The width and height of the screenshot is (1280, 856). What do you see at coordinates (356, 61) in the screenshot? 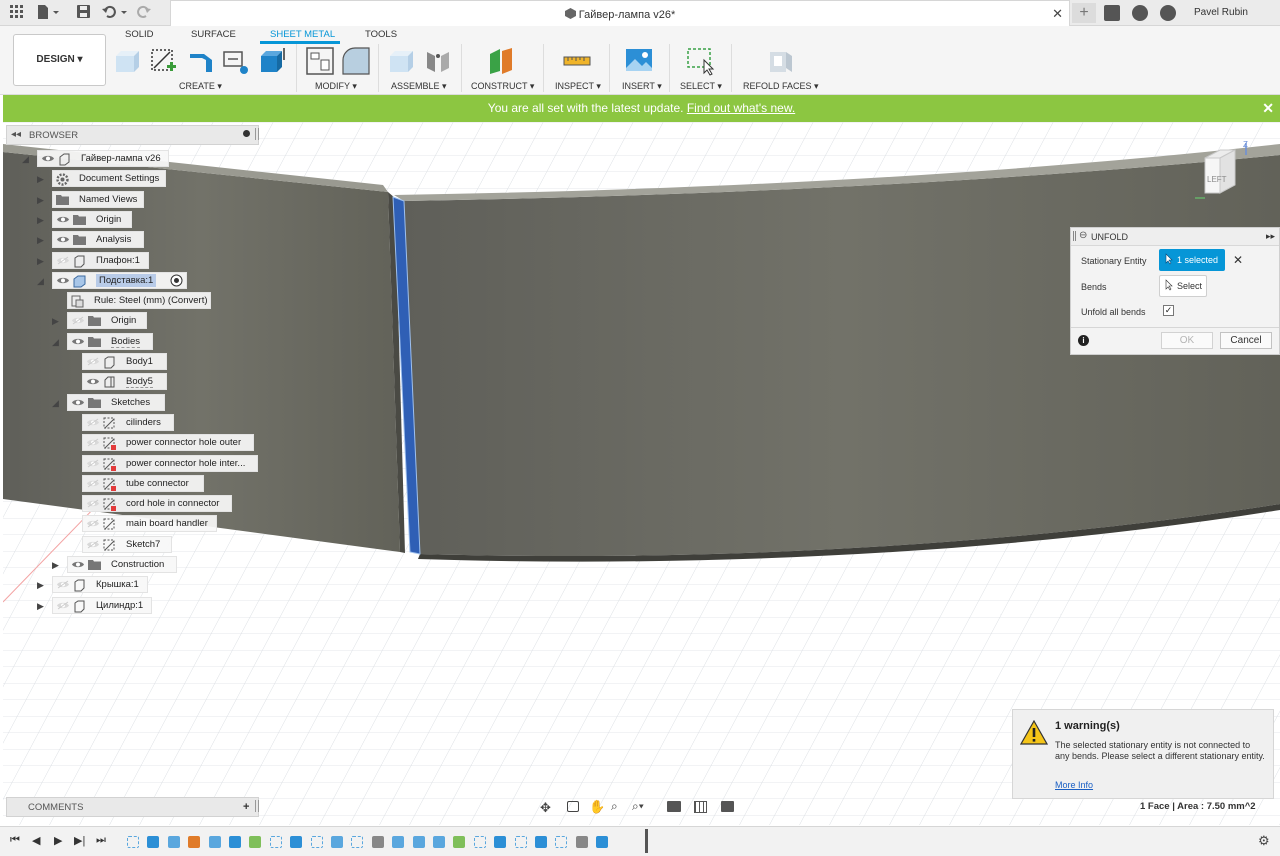
I see `fillet-icon` at bounding box center [356, 61].